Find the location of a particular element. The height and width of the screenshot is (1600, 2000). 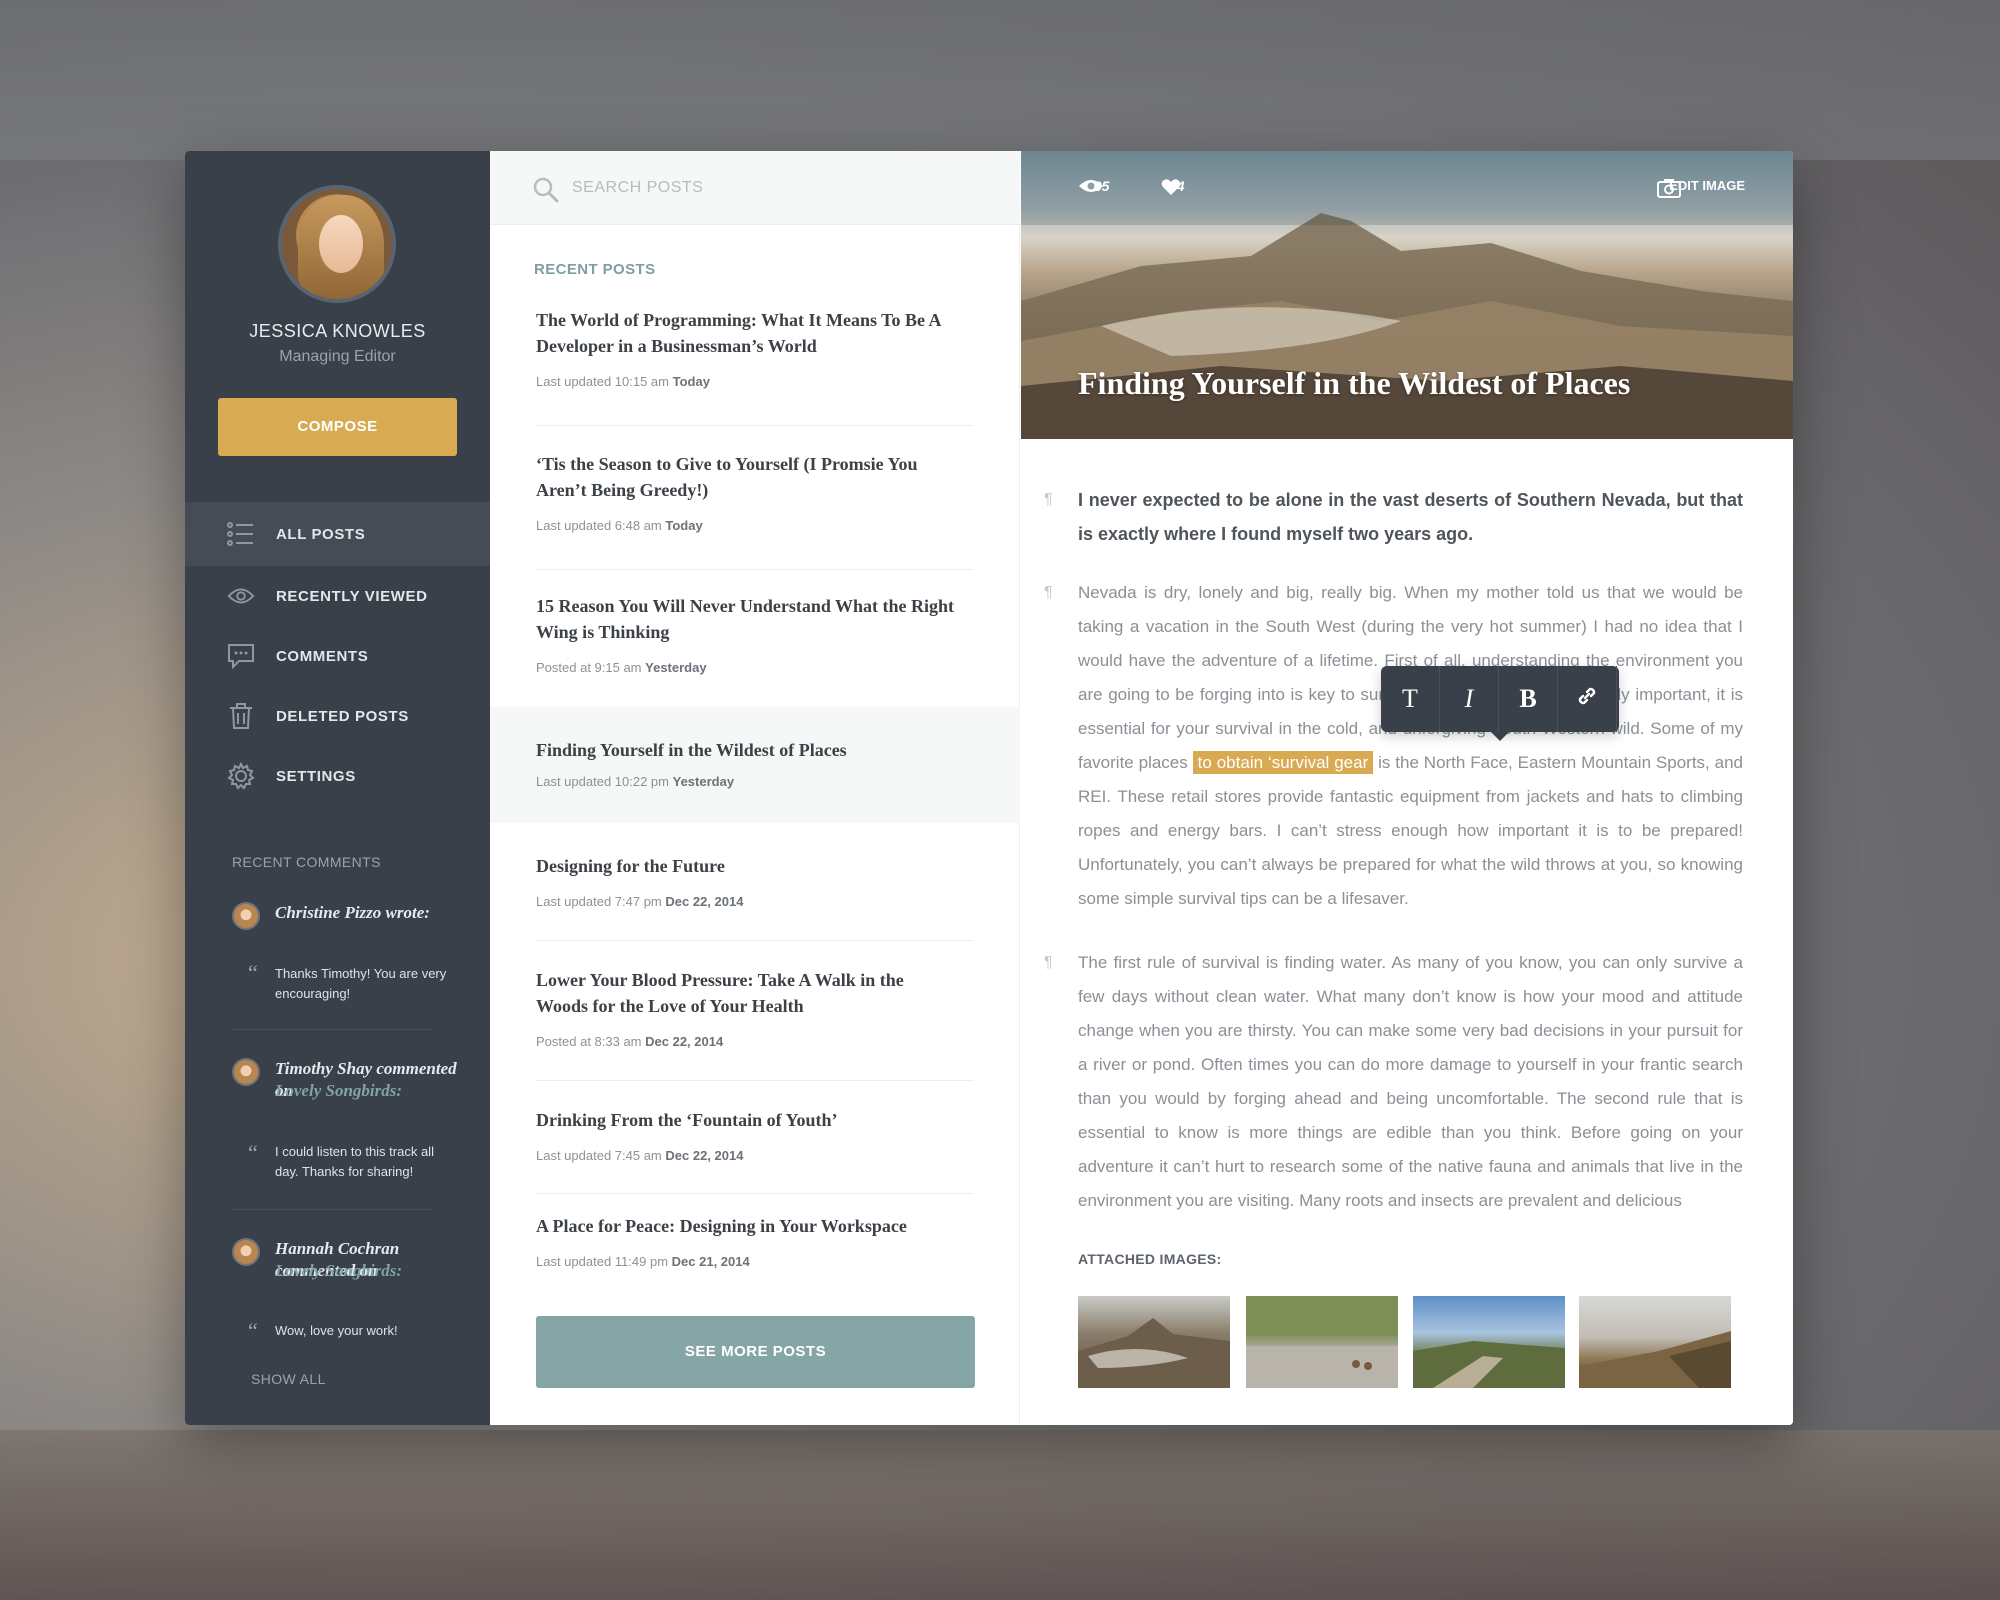

sidebar-item-label: ALL POSTS is located at coordinates (321, 534).